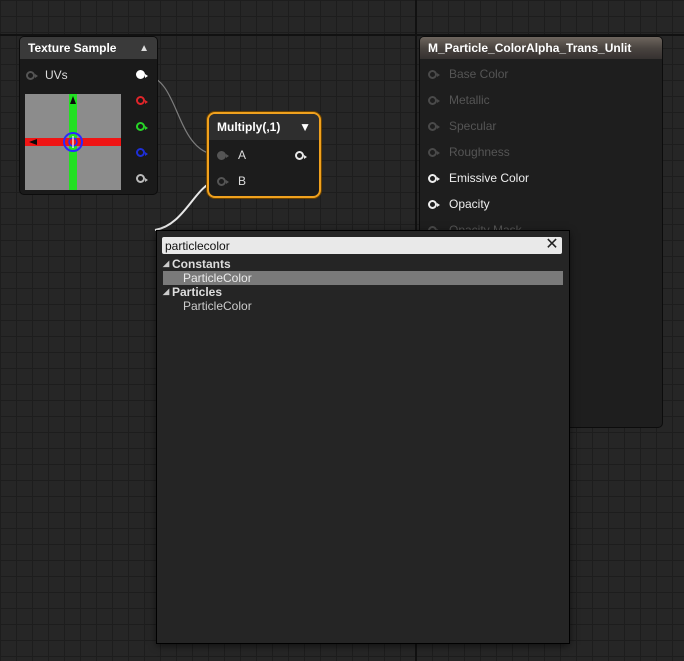  What do you see at coordinates (479, 152) in the screenshot?
I see `roughness-label: Roughness` at bounding box center [479, 152].